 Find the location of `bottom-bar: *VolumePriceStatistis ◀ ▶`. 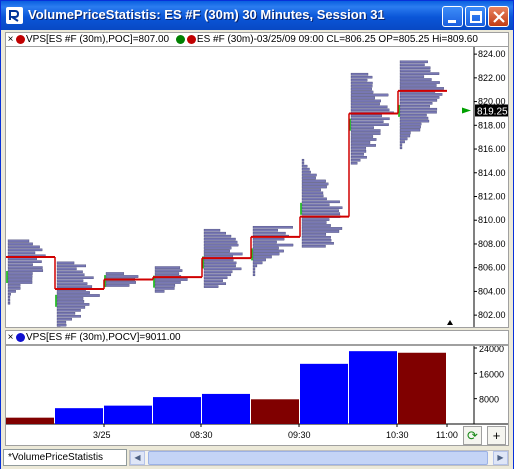

bottom-bar: *VolumePriceStatistis ◀ ▶ is located at coordinates (257, 458).